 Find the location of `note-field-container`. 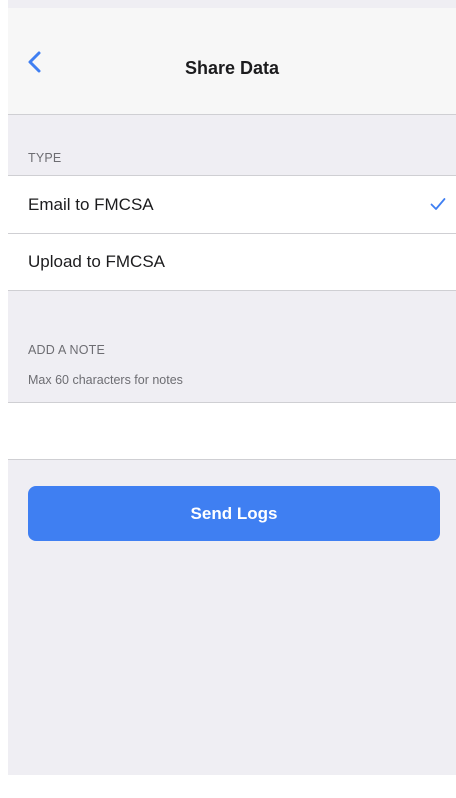

note-field-container is located at coordinates (232, 431).